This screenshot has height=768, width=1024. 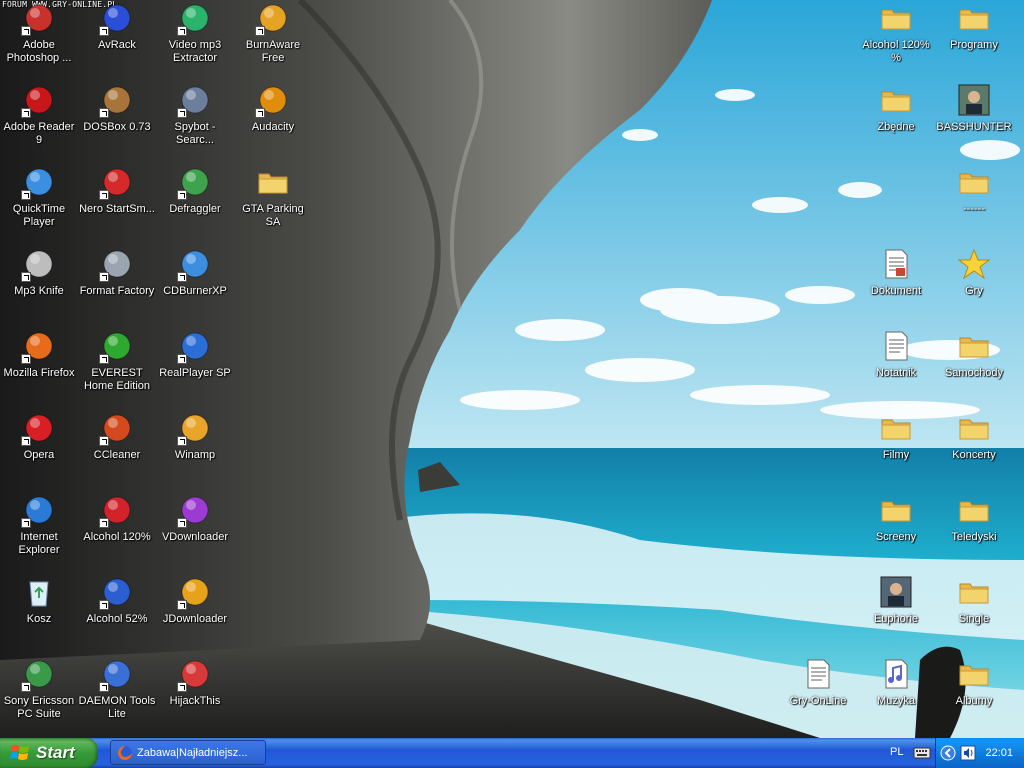 I want to click on text-file-icon, so click(x=818, y=674).